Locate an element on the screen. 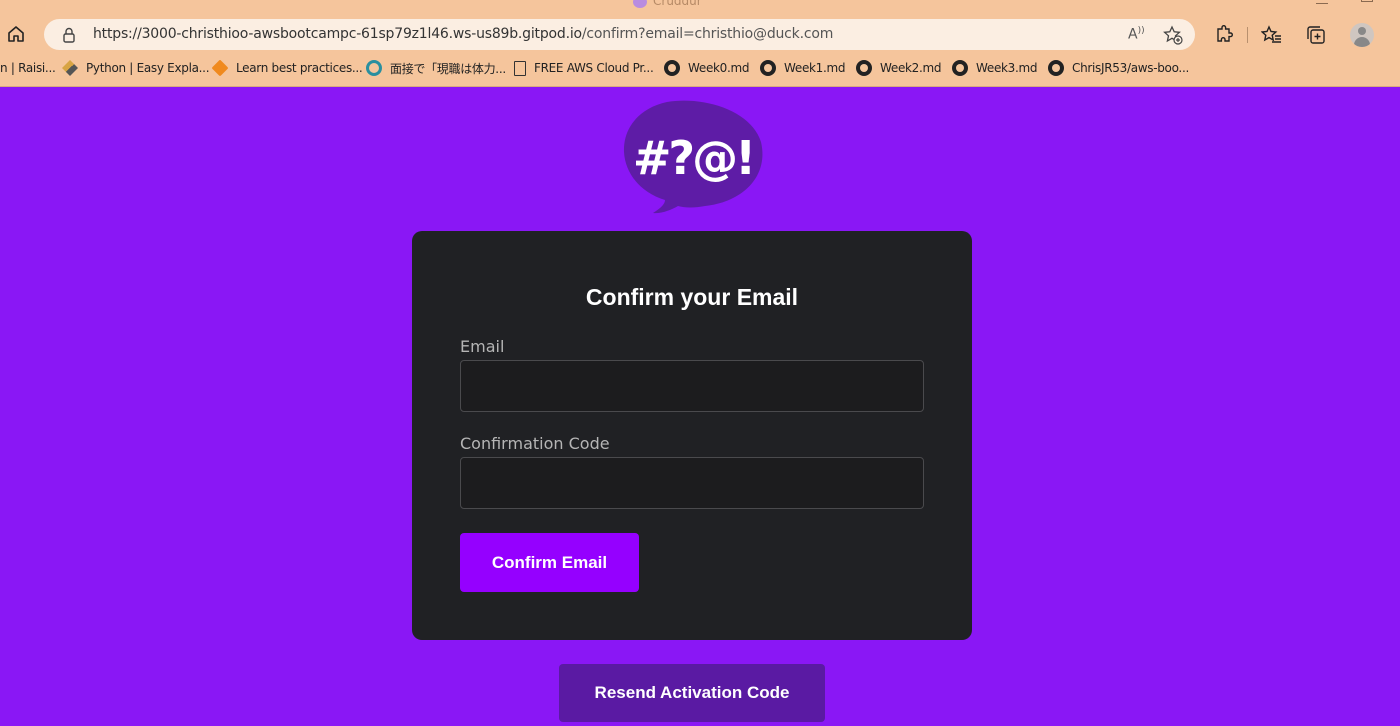 This screenshot has height=726, width=1400. site-icon is located at coordinates (374, 68).